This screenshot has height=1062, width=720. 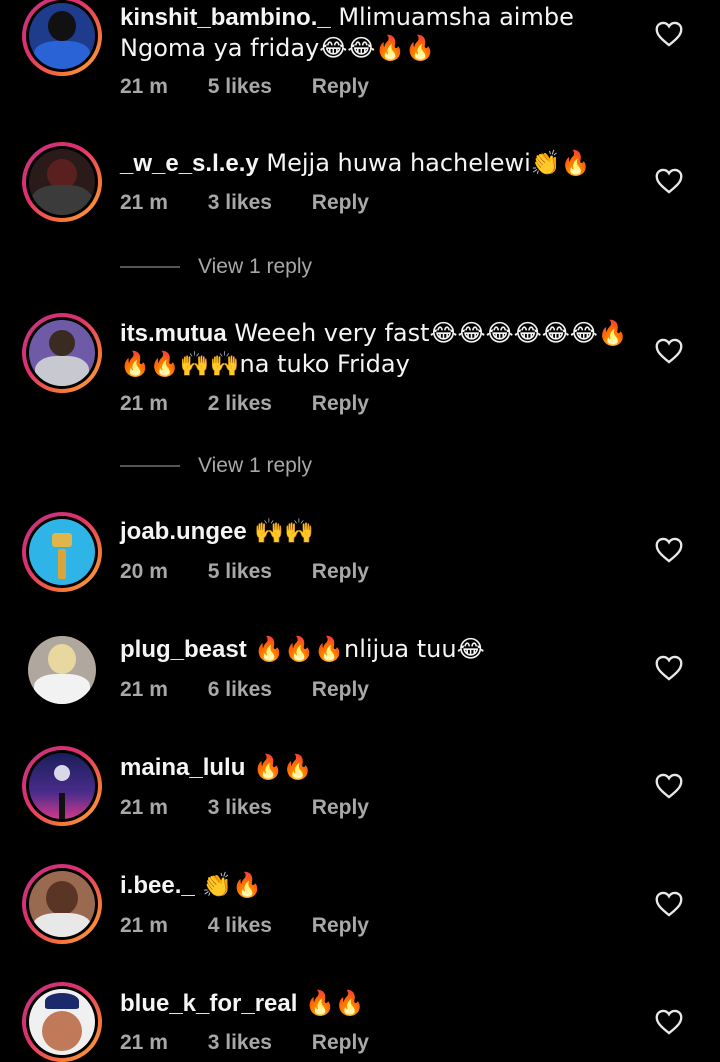 I want to click on comment-text: blue_k_for_real 🔥🔥, so click(x=380, y=1003).